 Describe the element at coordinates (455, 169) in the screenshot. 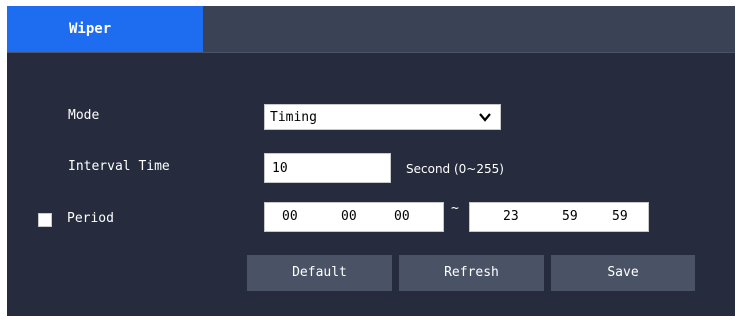

I see `interval-unit-label: Second (0~255)` at that location.